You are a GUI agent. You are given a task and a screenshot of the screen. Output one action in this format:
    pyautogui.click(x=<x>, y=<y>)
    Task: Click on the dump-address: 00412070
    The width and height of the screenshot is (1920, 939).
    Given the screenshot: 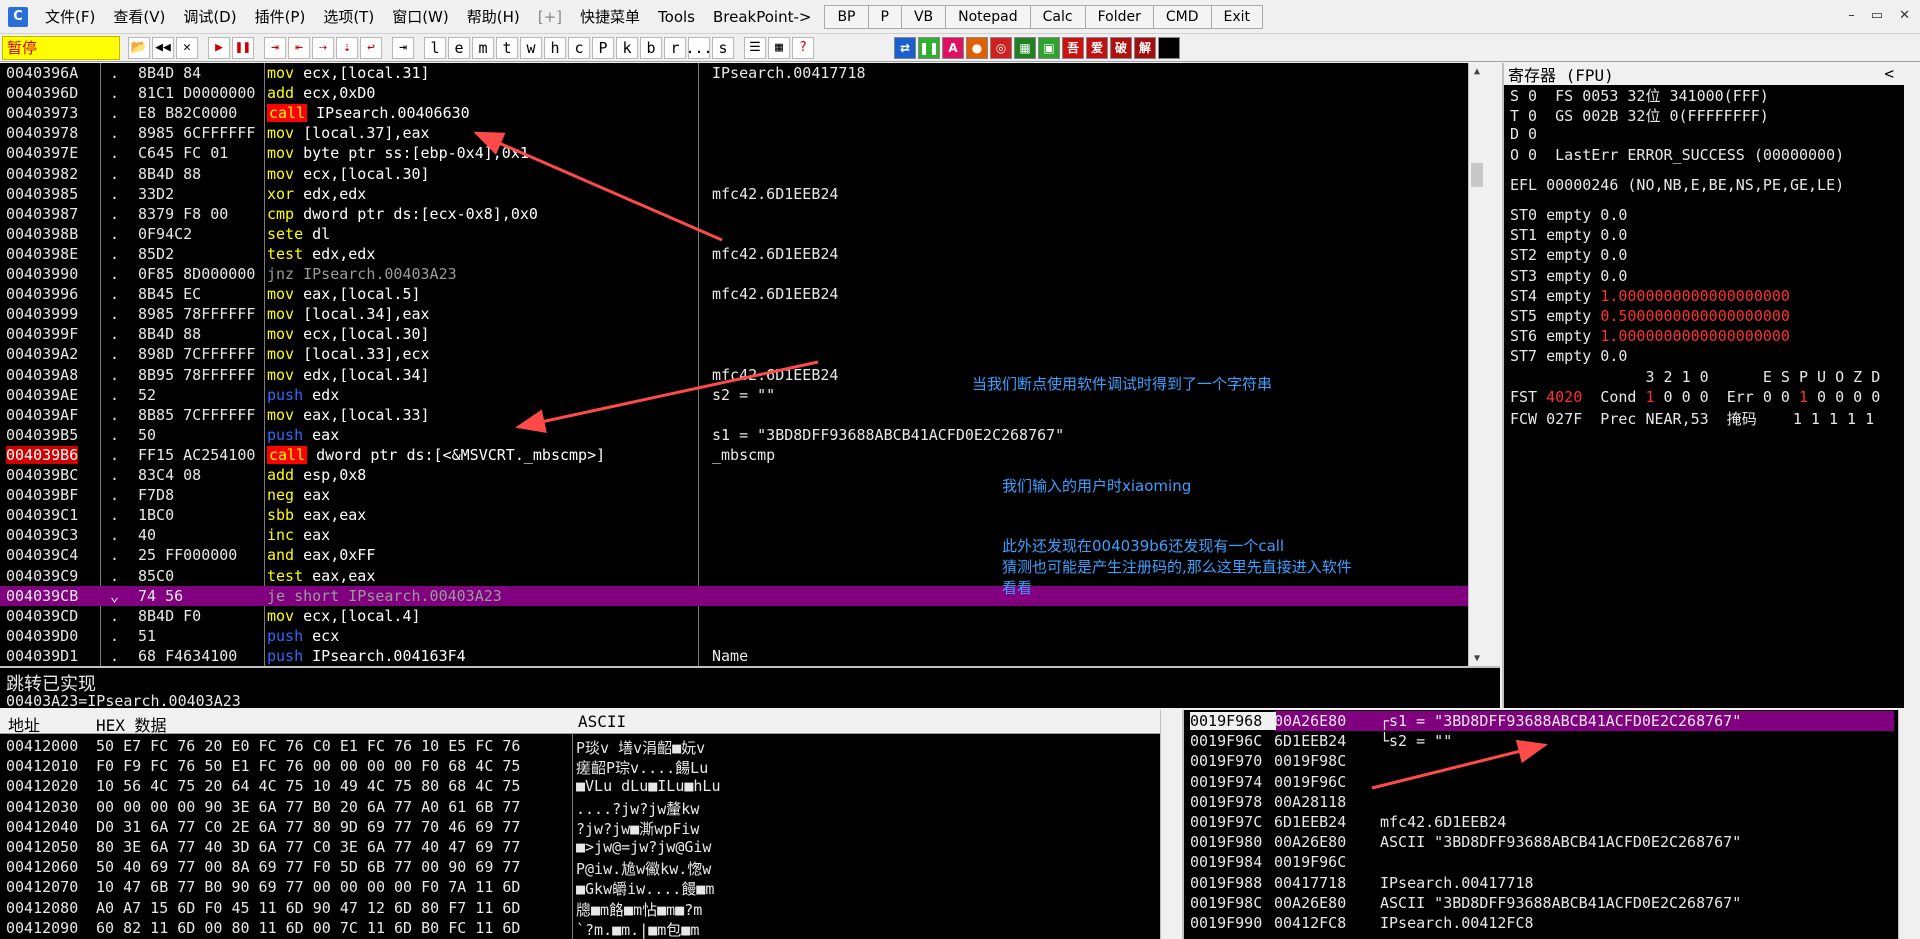 What is the action you would take?
    pyautogui.click(x=42, y=887)
    